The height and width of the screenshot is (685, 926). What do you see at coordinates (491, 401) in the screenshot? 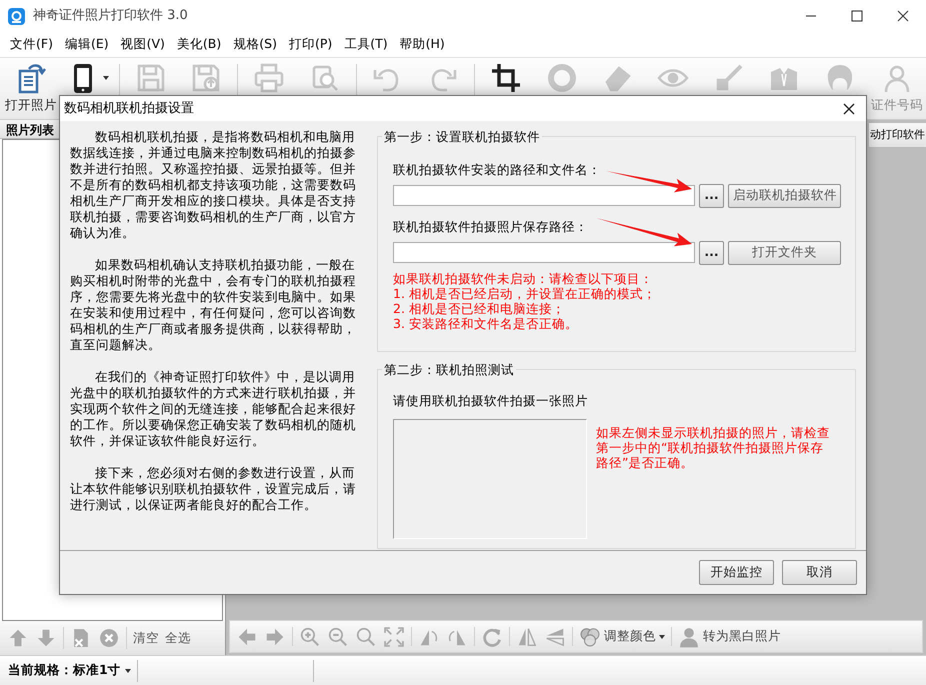
I see `instruction-text: 请使用联机拍摄软件拍摄一张照片` at bounding box center [491, 401].